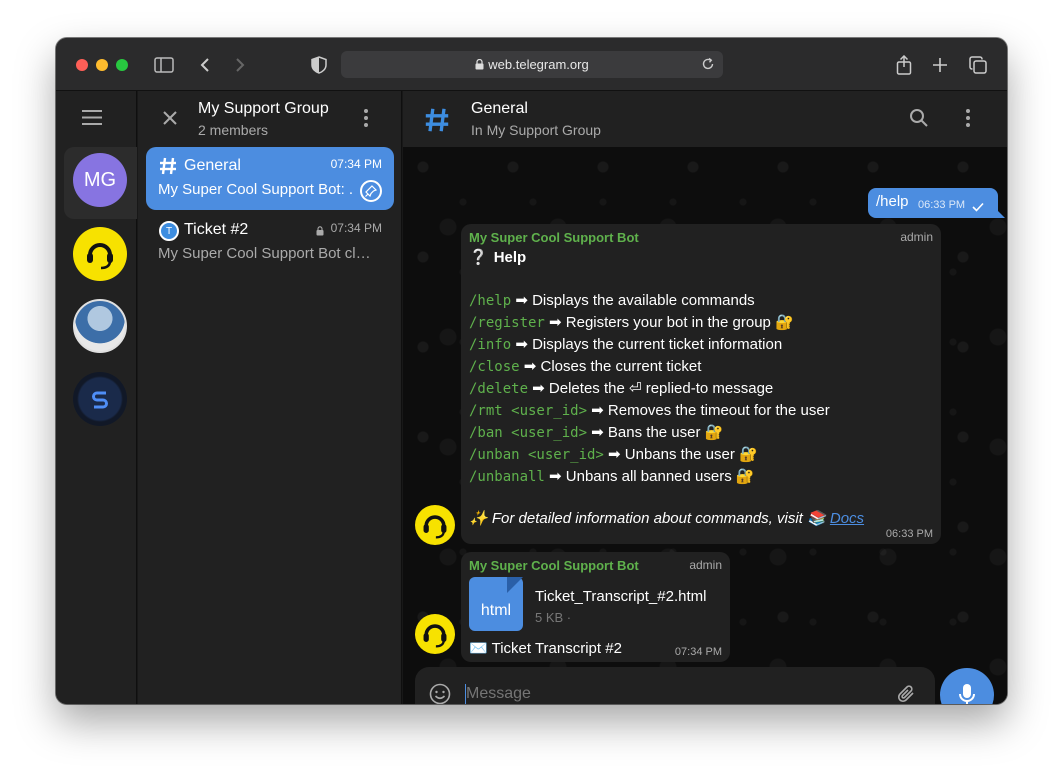 This screenshot has width=1063, height=778. Describe the element at coordinates (240, 65) in the screenshot. I see `forward-icon` at that location.